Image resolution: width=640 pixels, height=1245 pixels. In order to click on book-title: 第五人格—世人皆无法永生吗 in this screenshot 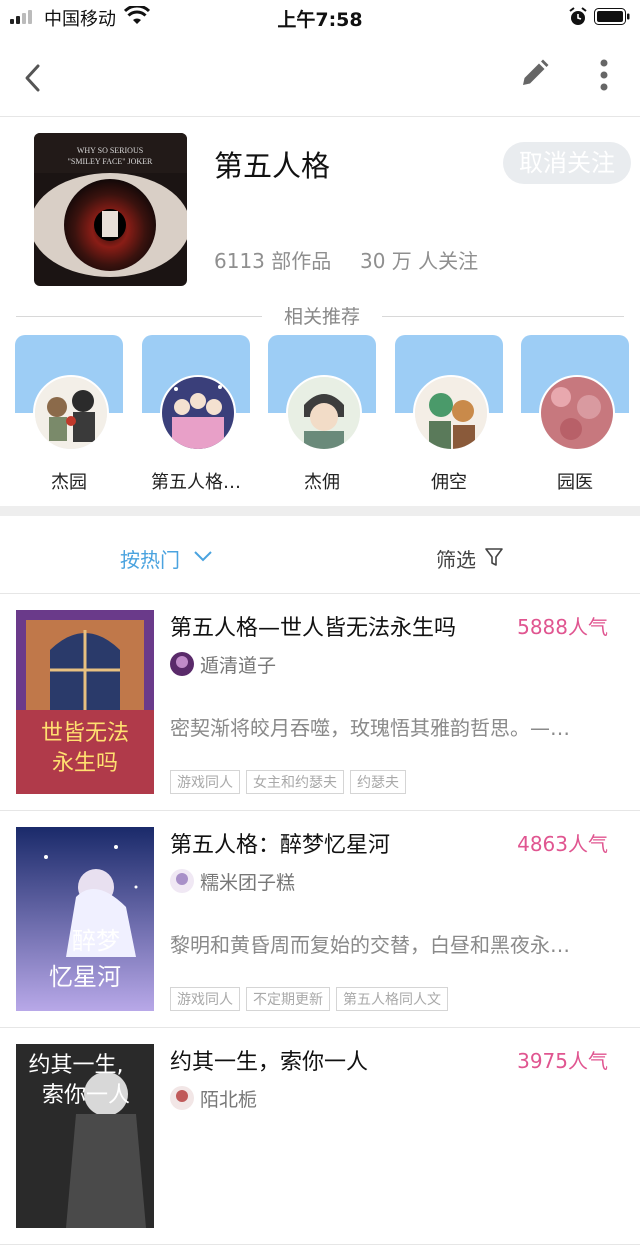, I will do `click(313, 626)`.